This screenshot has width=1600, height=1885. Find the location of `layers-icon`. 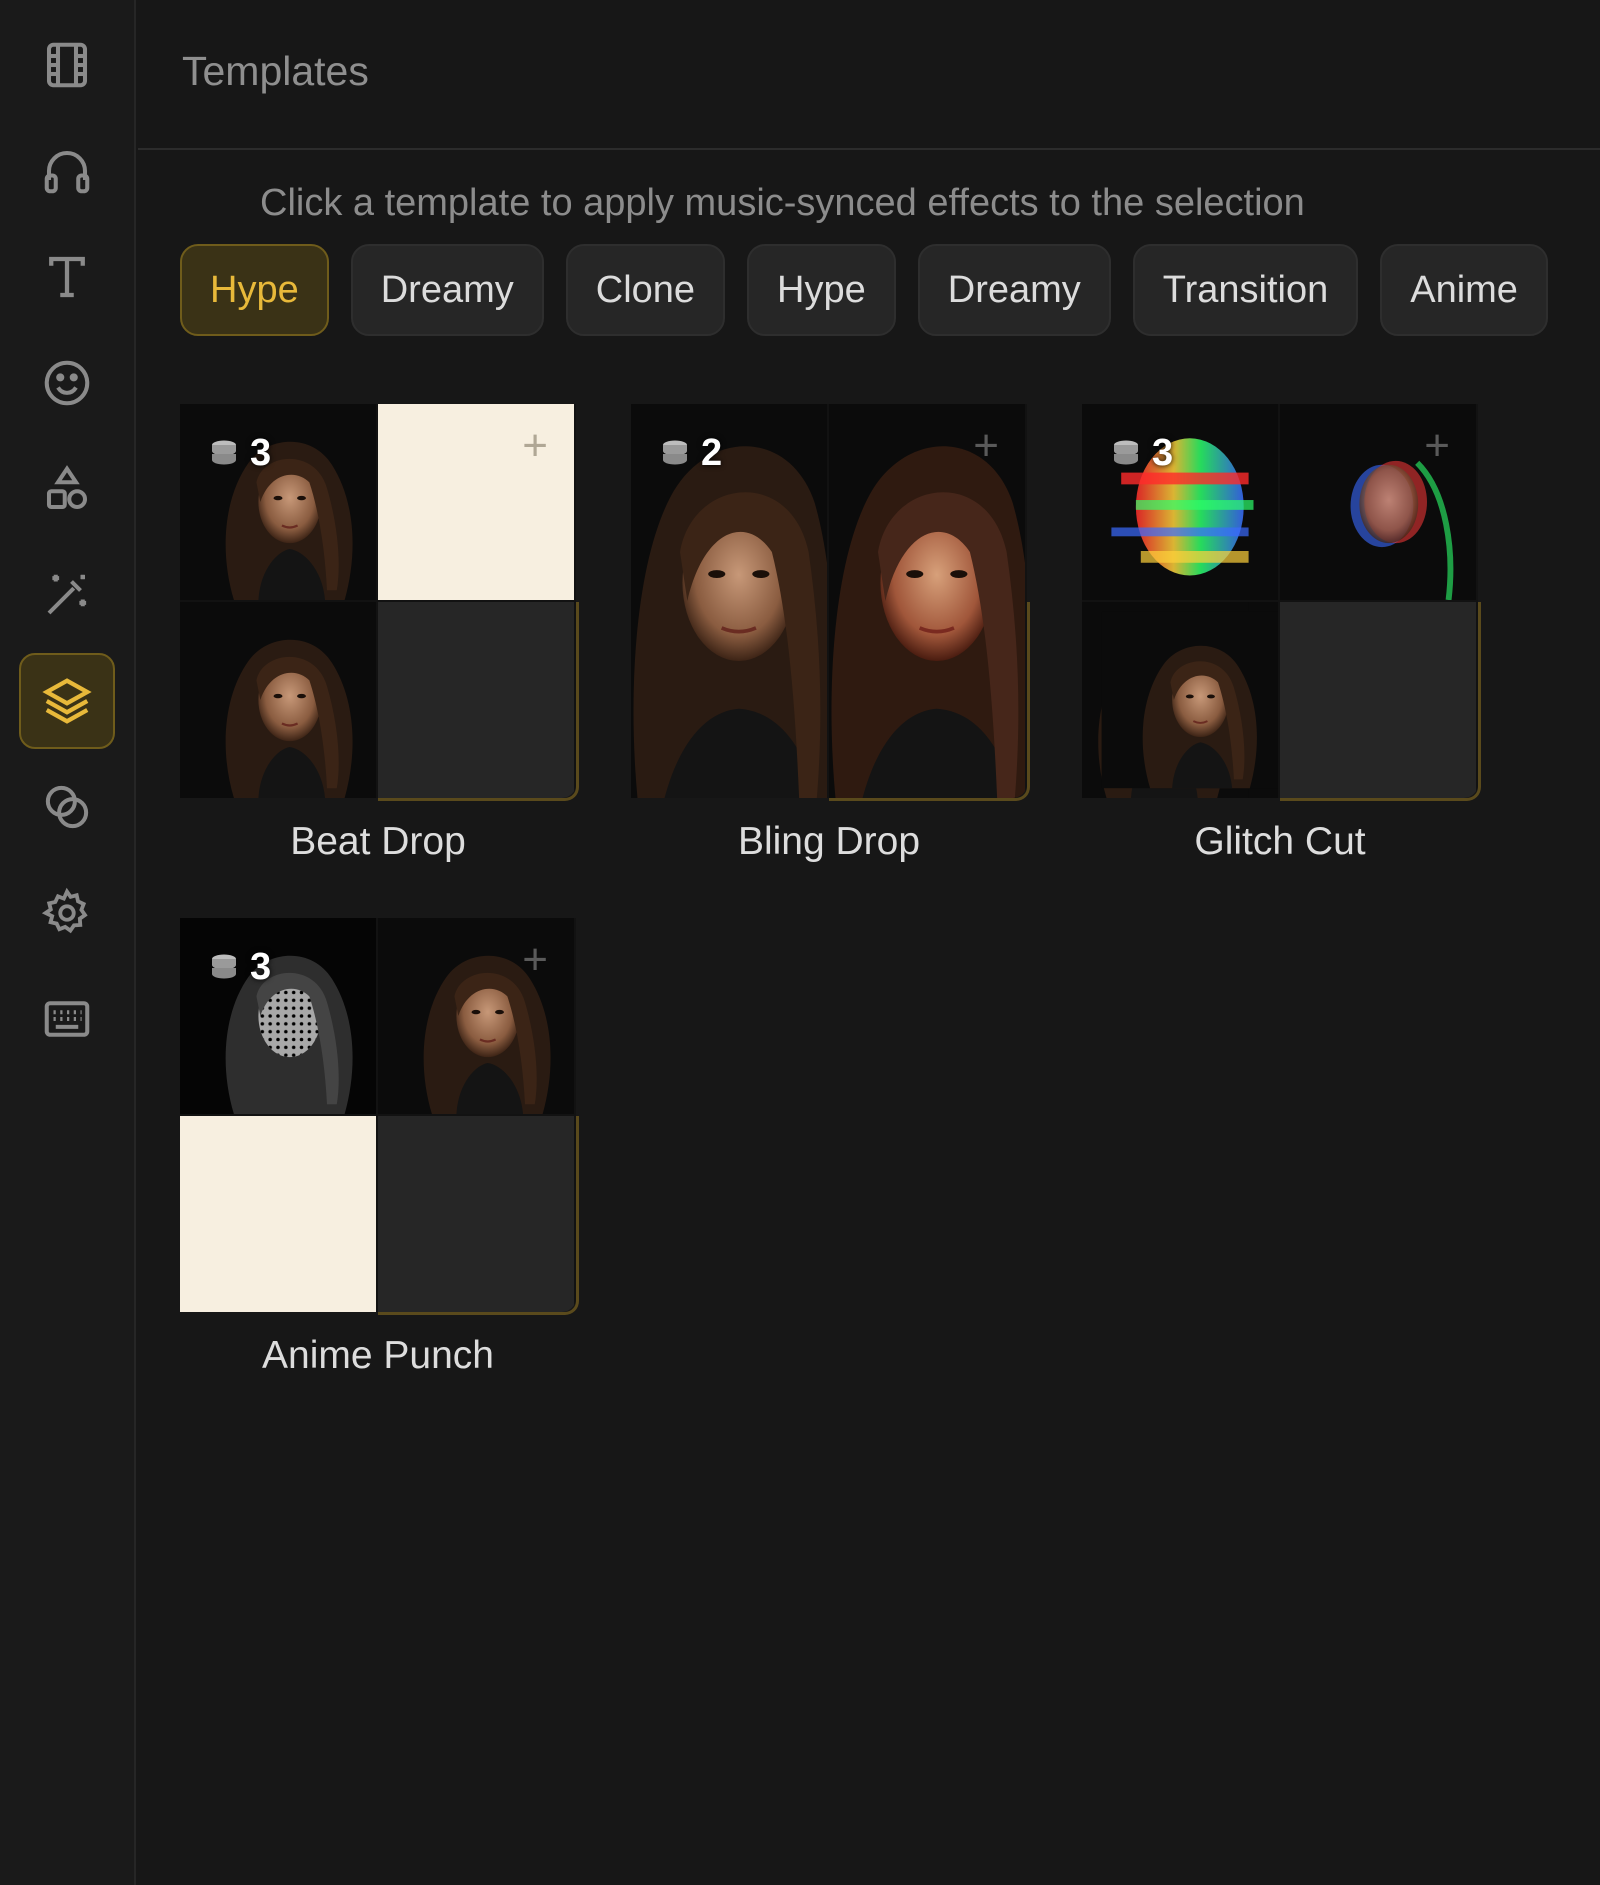

layers-icon is located at coordinates (67, 701).